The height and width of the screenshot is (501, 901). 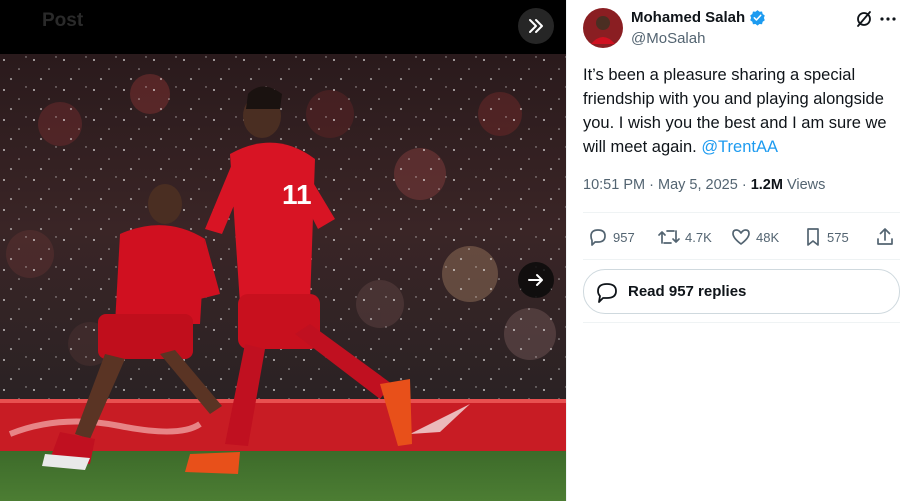 What do you see at coordinates (826, 237) in the screenshot?
I see `bookmark-button: 575` at bounding box center [826, 237].